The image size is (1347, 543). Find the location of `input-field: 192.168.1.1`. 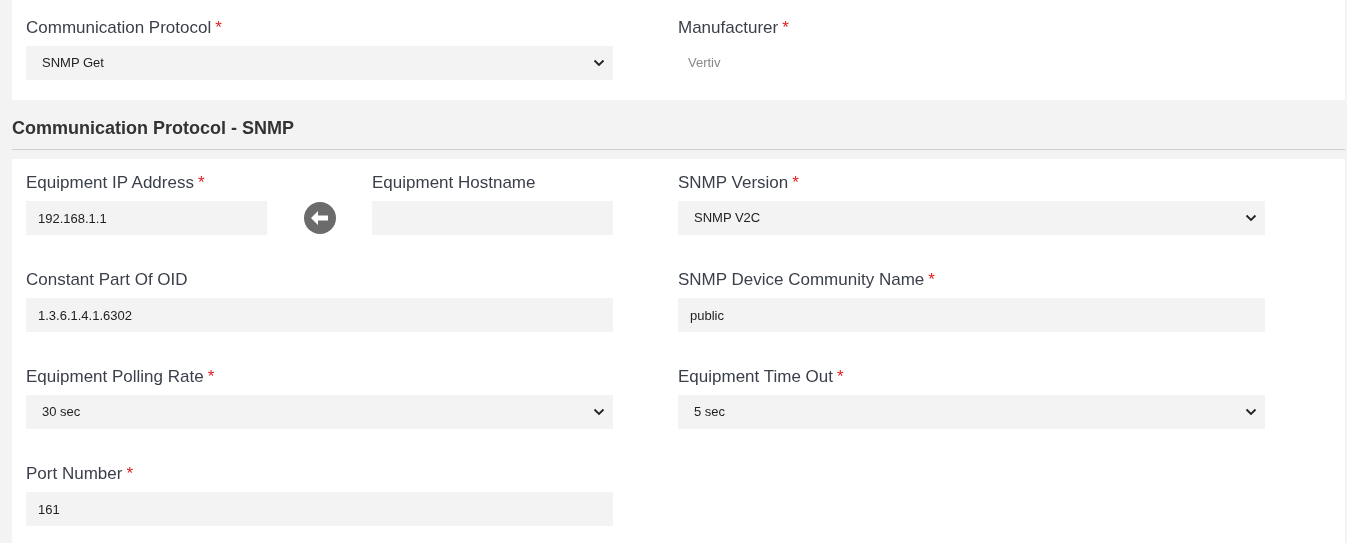

input-field: 192.168.1.1 is located at coordinates (146, 218).